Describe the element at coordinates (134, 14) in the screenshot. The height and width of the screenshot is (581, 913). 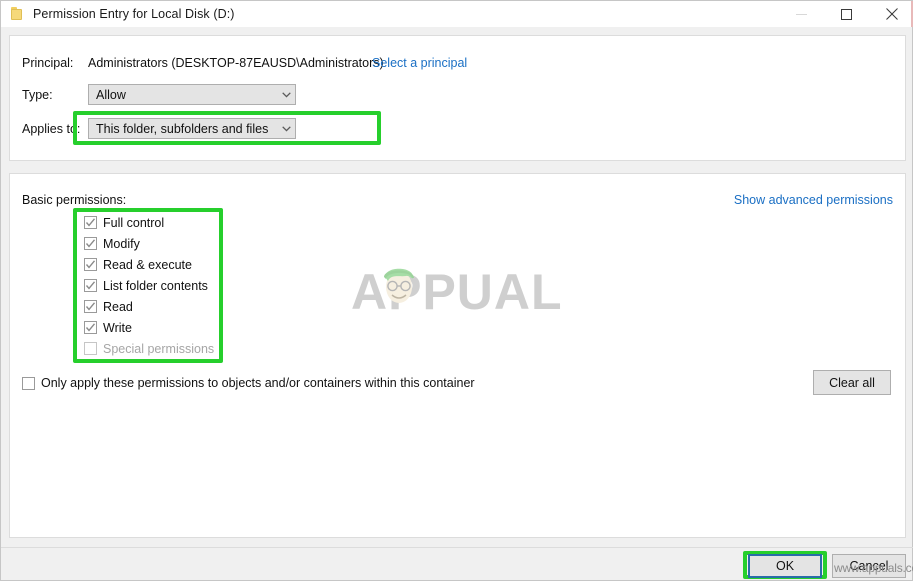
I see `window-title: Permission Entry for Local Disk (D:)` at that location.